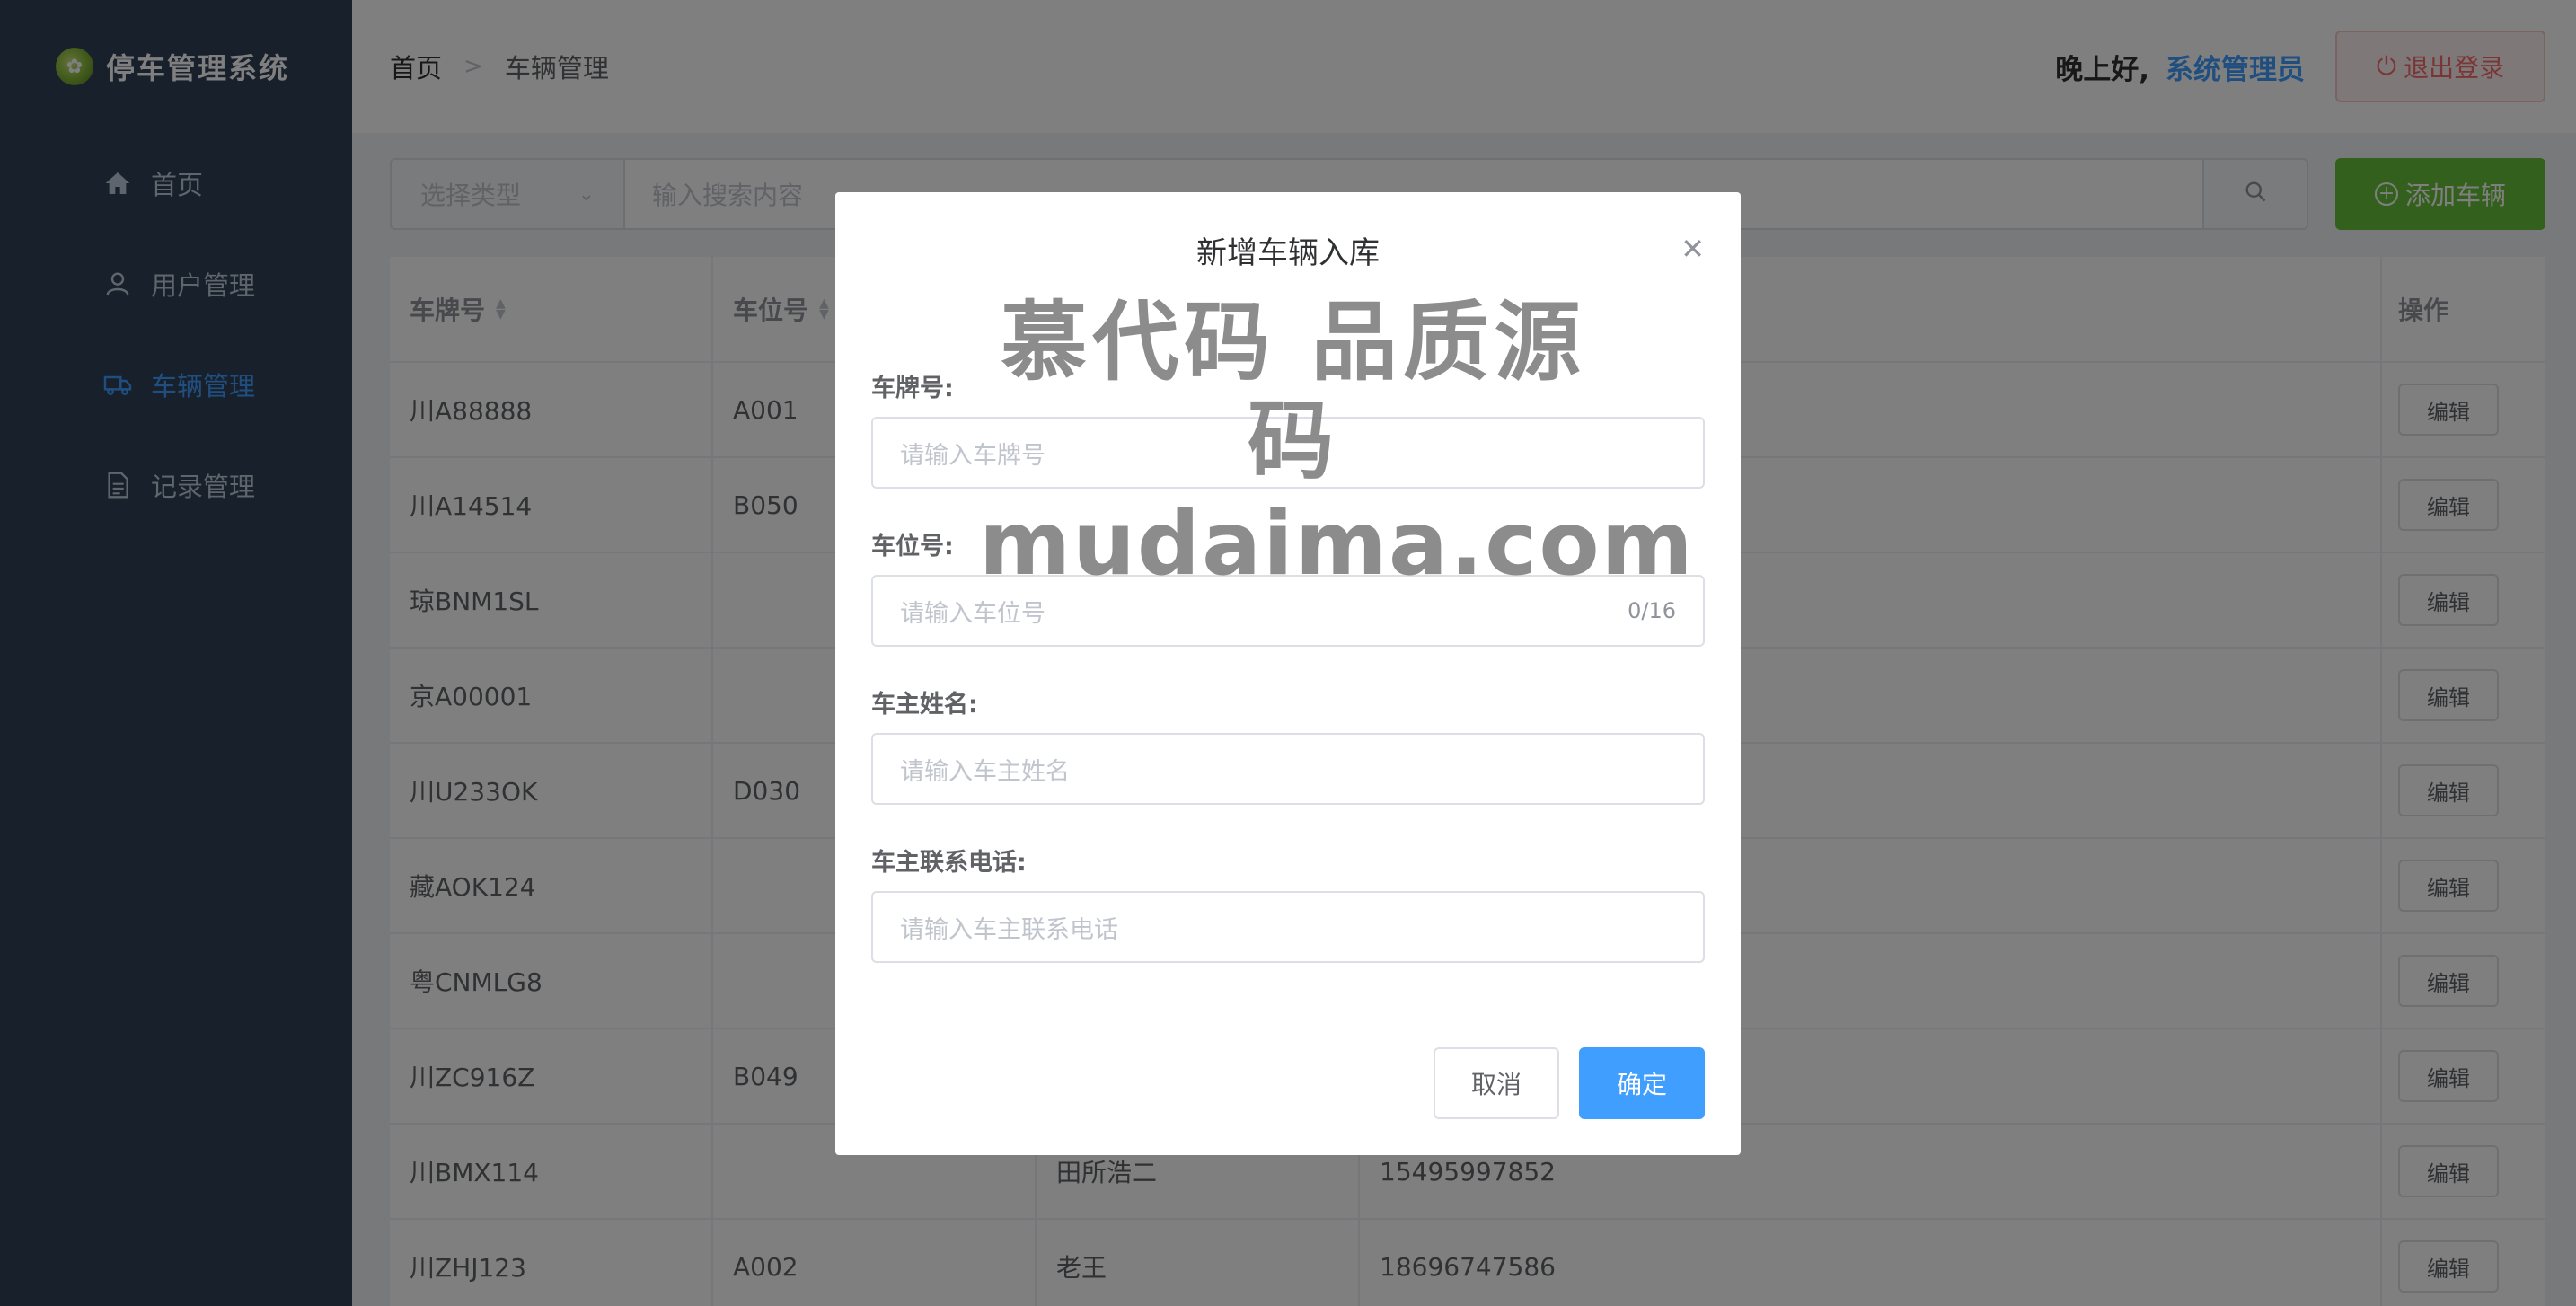  I want to click on owner-name-label: 车主姓名:, so click(924, 705).